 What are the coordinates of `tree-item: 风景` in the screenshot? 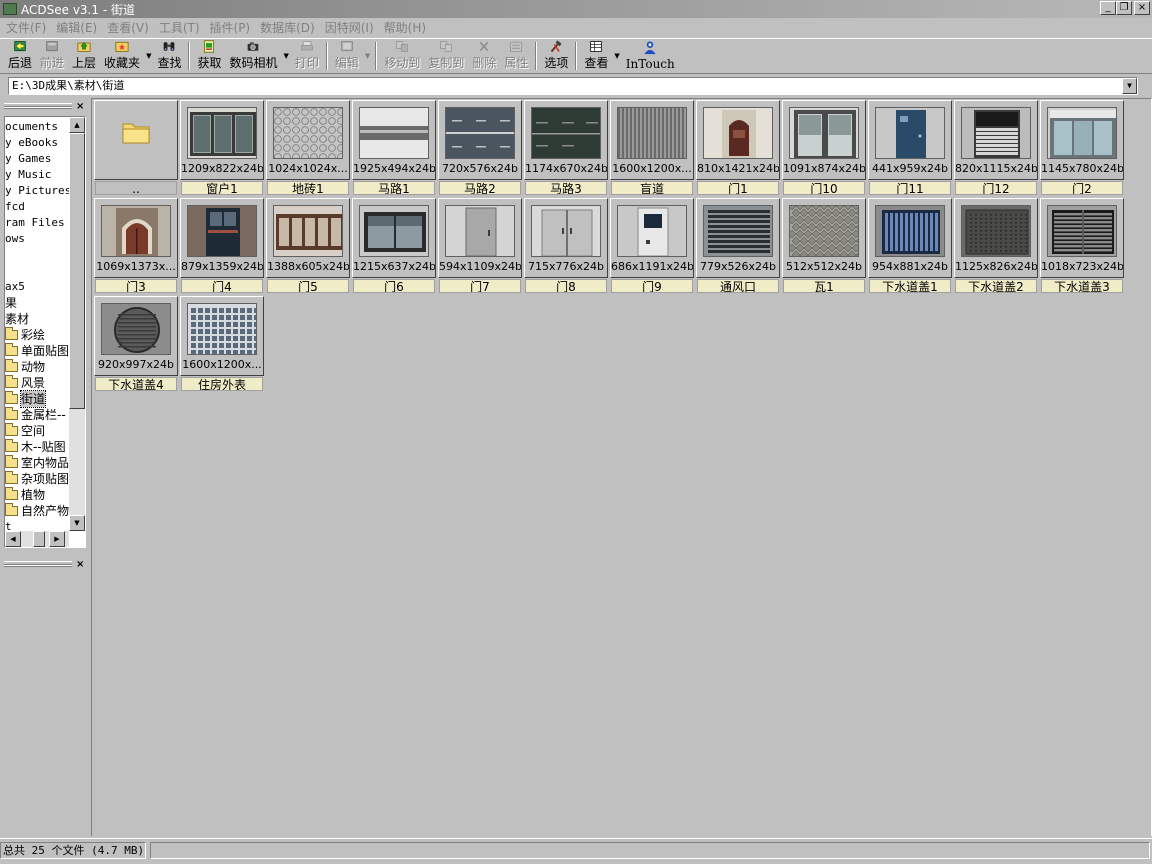 It's located at (37, 383).